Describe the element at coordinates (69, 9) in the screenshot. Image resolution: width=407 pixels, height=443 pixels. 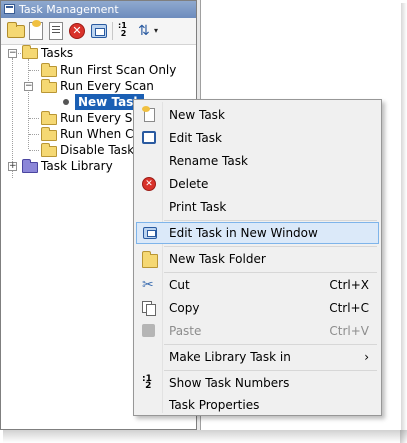
I see `panel-title: Task Management` at that location.